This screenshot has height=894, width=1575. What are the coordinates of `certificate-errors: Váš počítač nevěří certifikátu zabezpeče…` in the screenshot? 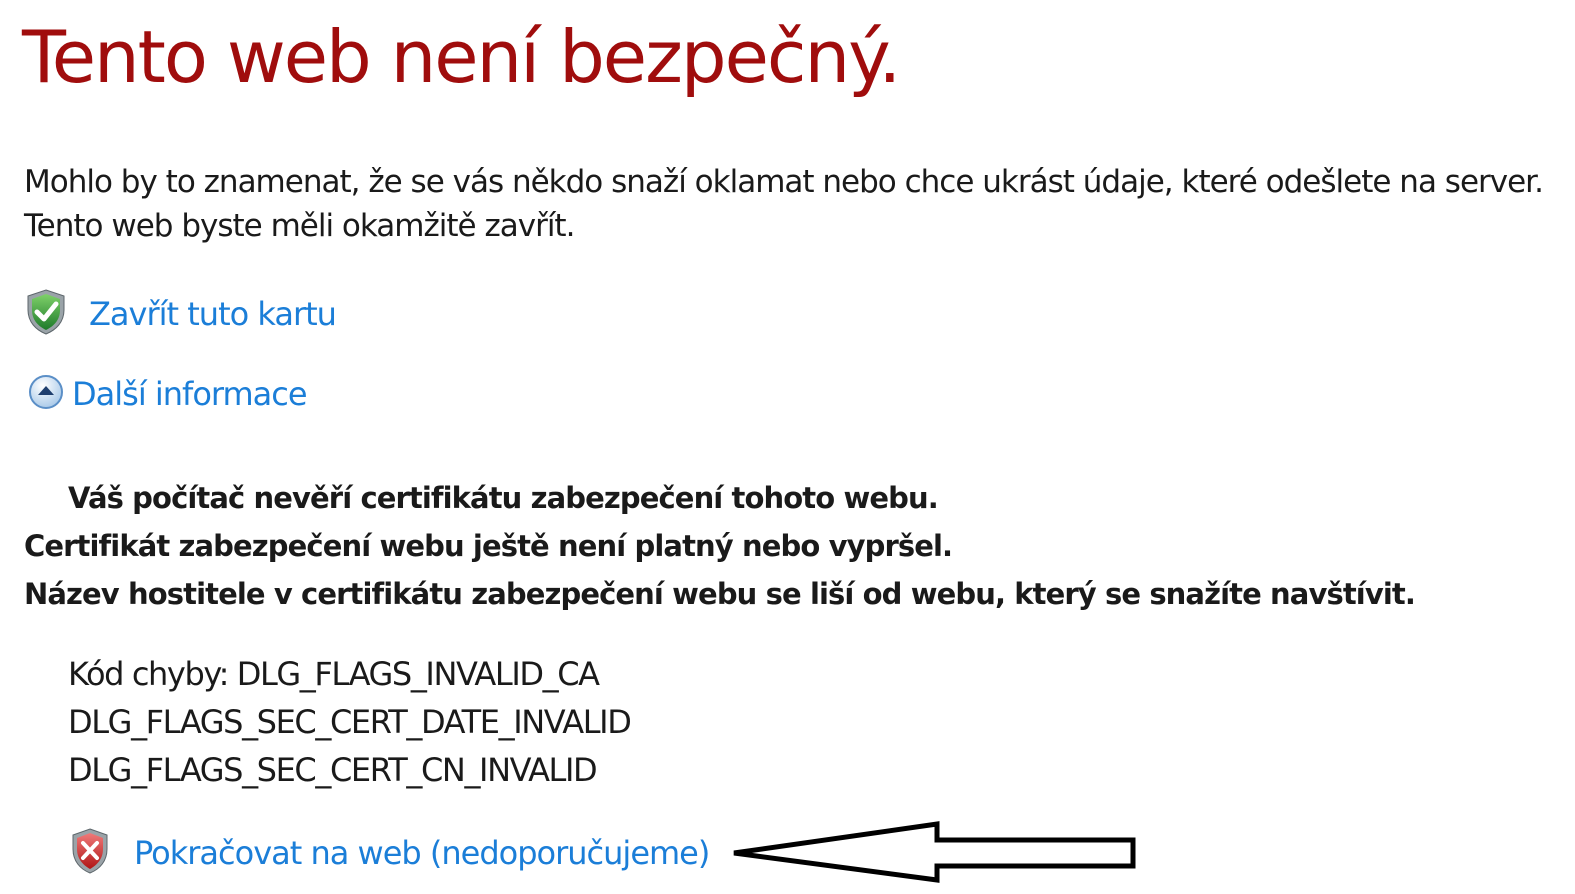 It's located at (720, 546).